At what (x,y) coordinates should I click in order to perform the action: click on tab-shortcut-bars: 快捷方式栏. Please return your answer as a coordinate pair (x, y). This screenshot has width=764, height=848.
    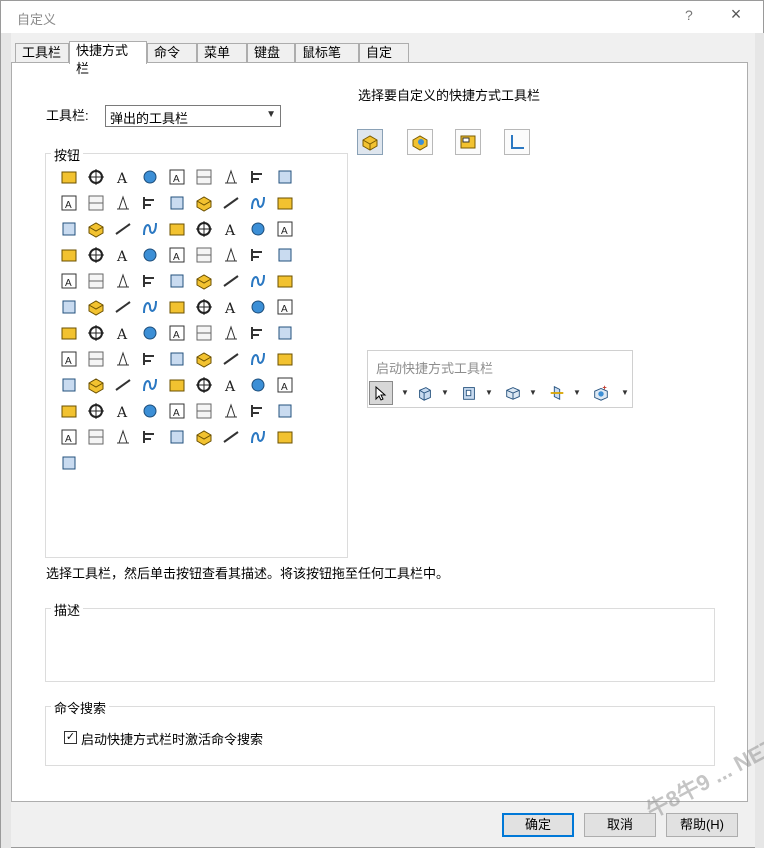
    Looking at the image, I should click on (108, 58).